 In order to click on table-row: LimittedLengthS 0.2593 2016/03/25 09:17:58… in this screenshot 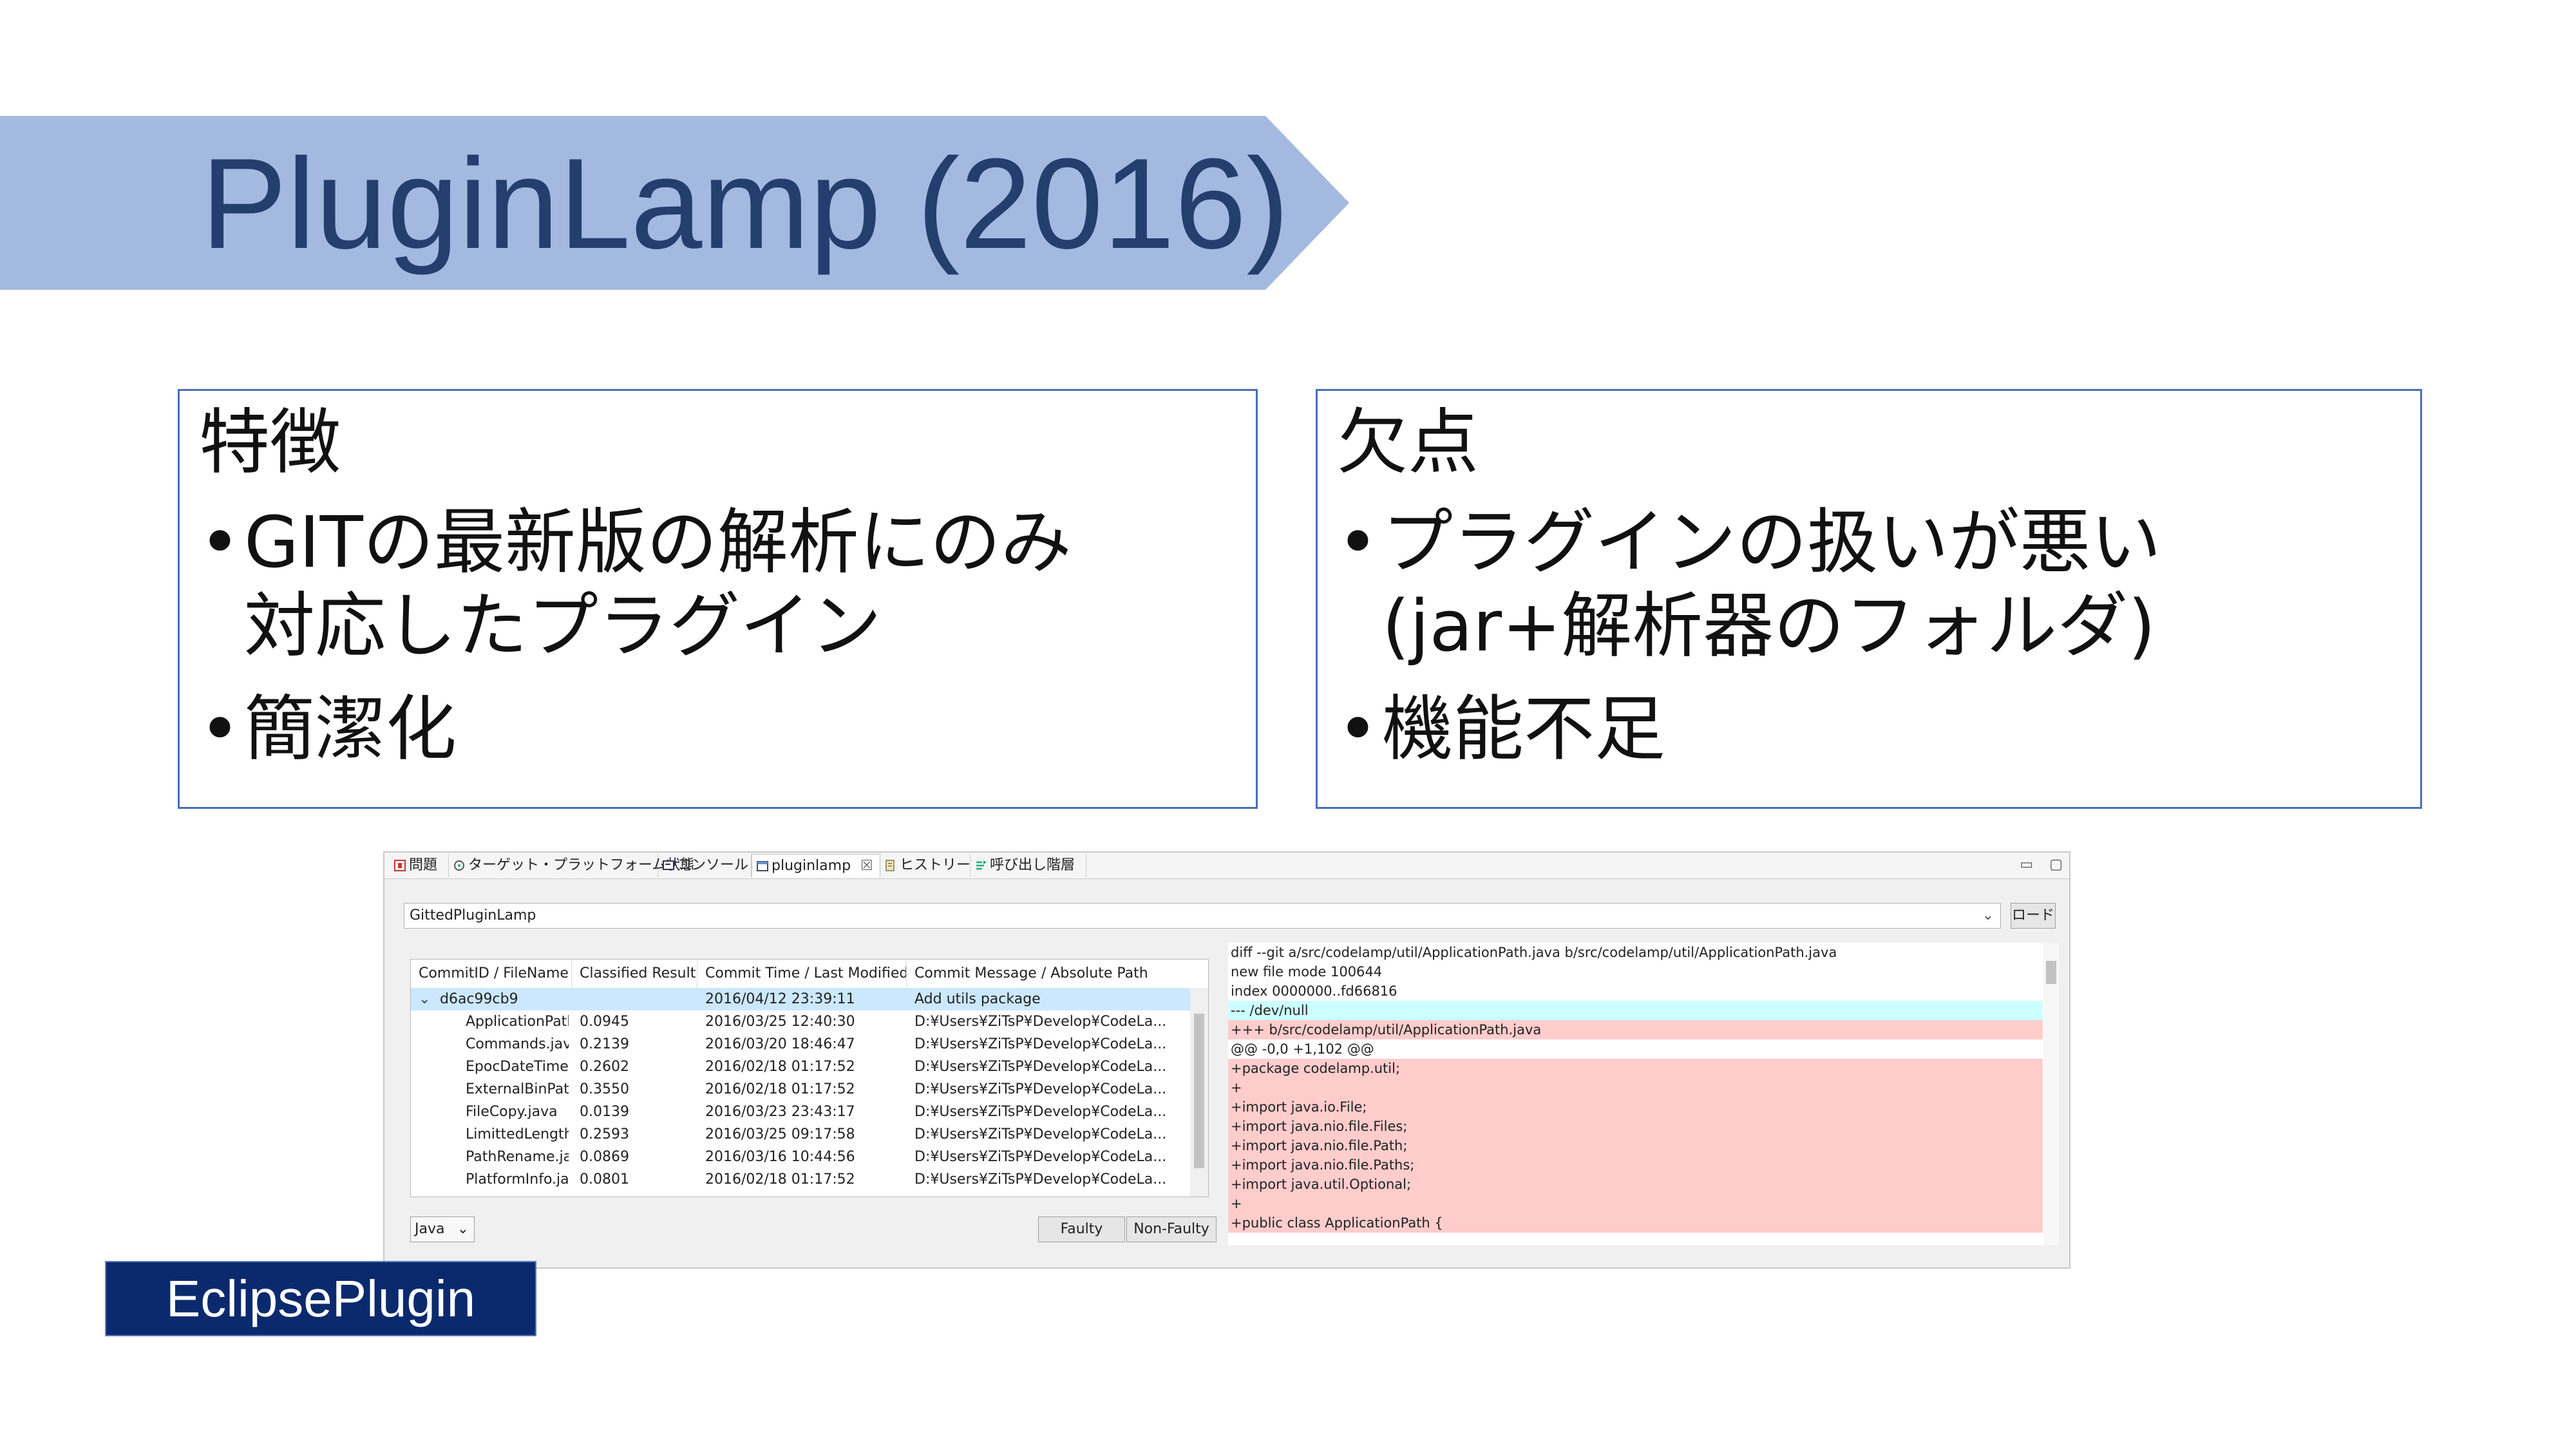, I will do `click(801, 1134)`.